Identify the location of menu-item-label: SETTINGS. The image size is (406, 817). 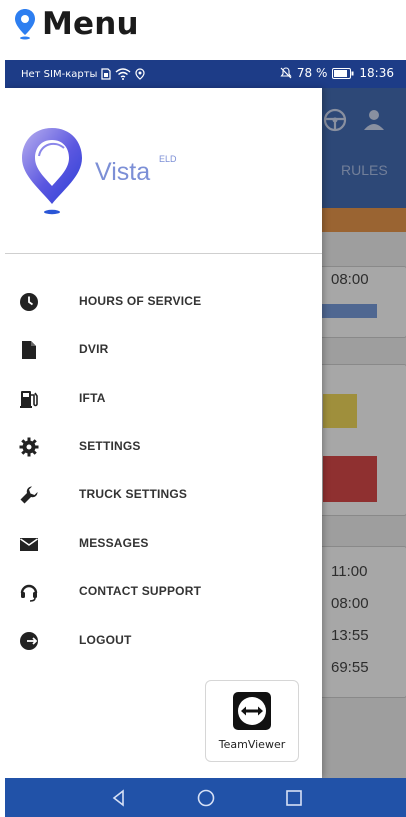
(110, 446).